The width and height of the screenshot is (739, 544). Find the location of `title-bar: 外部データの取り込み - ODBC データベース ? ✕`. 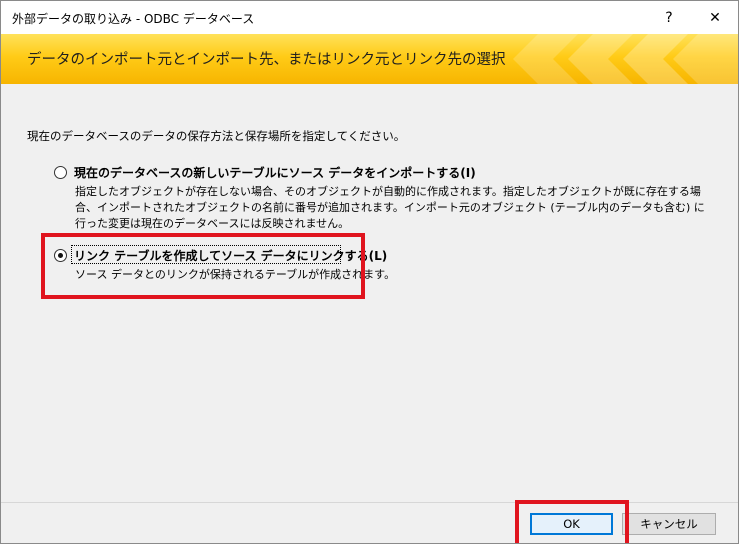

title-bar: 外部データの取り込み - ODBC データベース ? ✕ is located at coordinates (369, 17).